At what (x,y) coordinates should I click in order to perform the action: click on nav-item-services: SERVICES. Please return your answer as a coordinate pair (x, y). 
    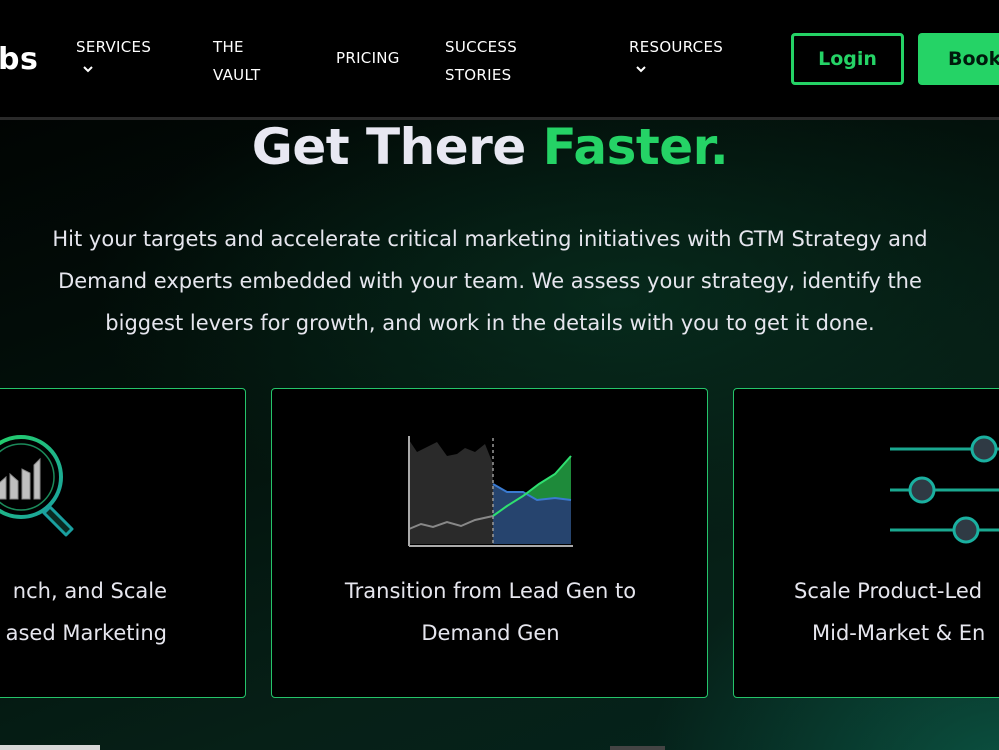
    Looking at the image, I should click on (113, 54).